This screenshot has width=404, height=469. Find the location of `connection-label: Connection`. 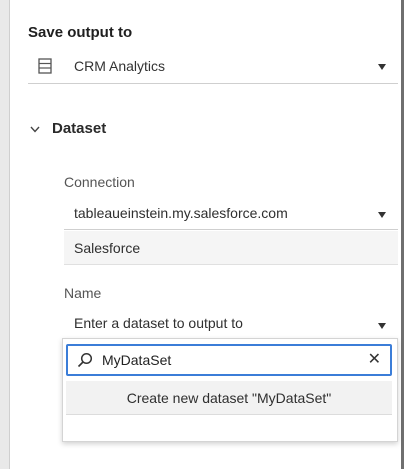

connection-label: Connection is located at coordinates (99, 182).